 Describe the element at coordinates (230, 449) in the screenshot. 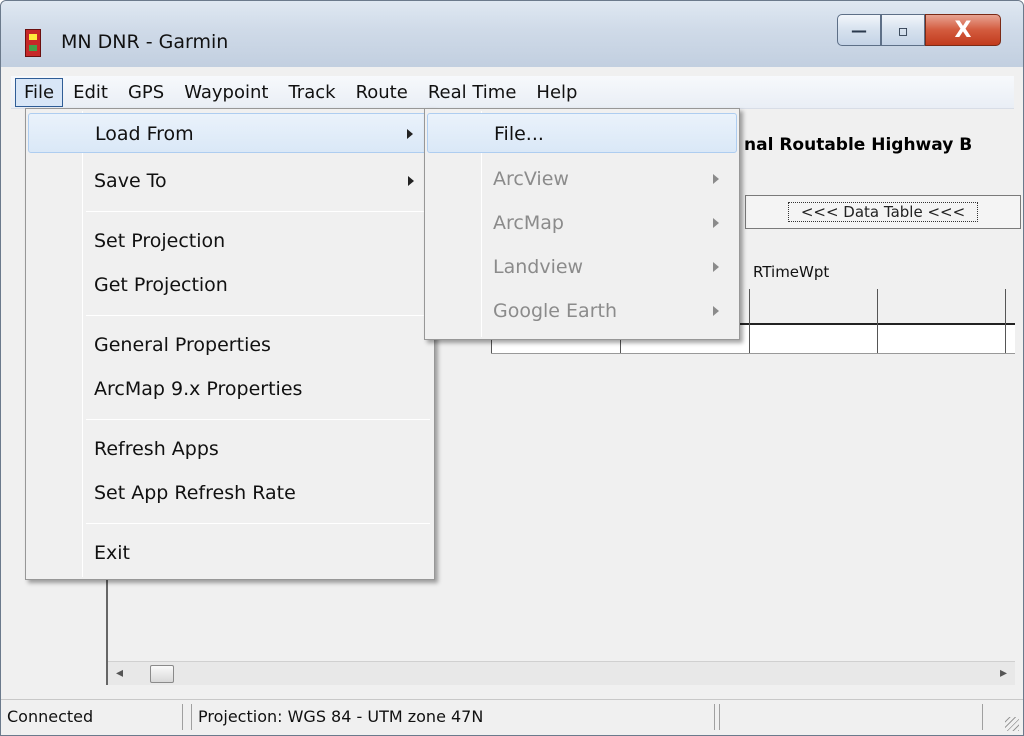

I see `menu-item-refresh-apps: Refresh Apps` at that location.